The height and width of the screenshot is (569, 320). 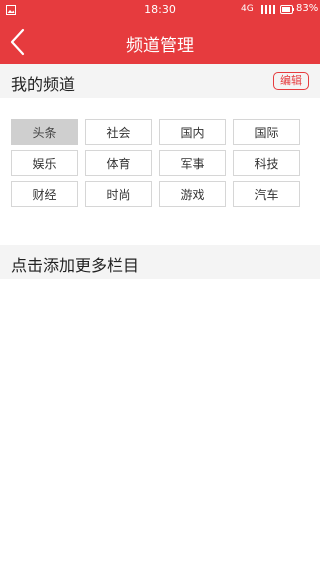 I want to click on channel-chip: 科技, so click(x=266, y=163).